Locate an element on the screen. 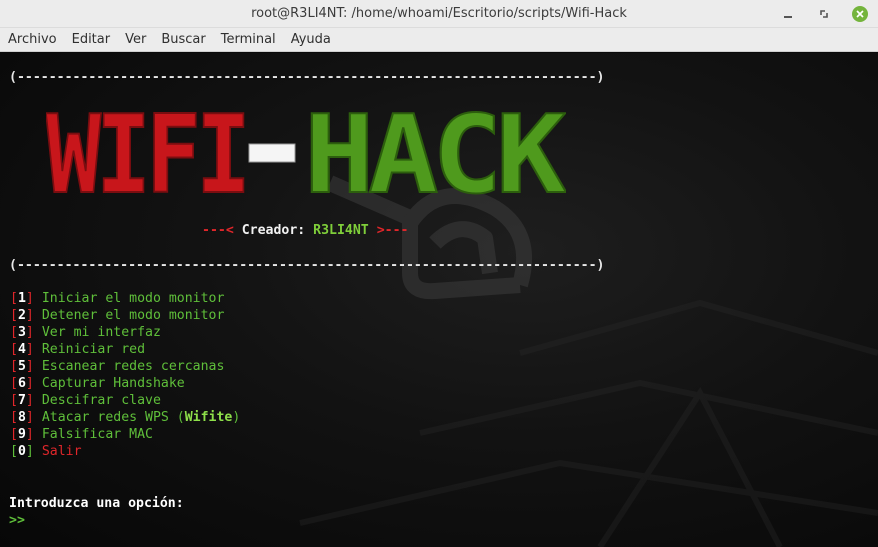 This screenshot has width=878, height=547. banner-hack-text: HACK is located at coordinates (435, 152).